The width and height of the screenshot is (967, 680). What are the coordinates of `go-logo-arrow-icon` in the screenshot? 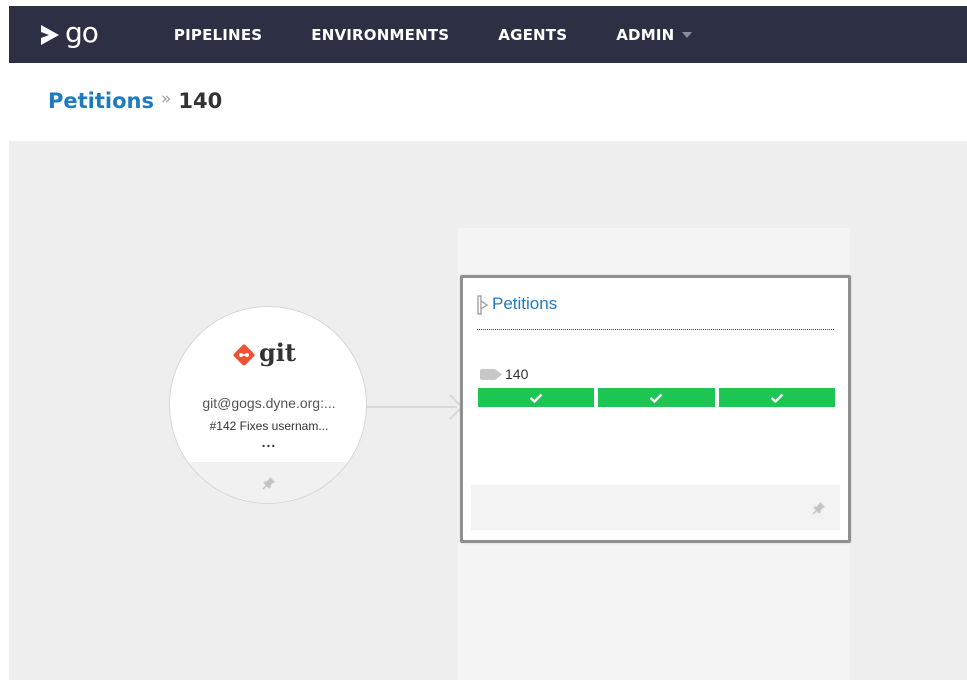 It's located at (50, 34).